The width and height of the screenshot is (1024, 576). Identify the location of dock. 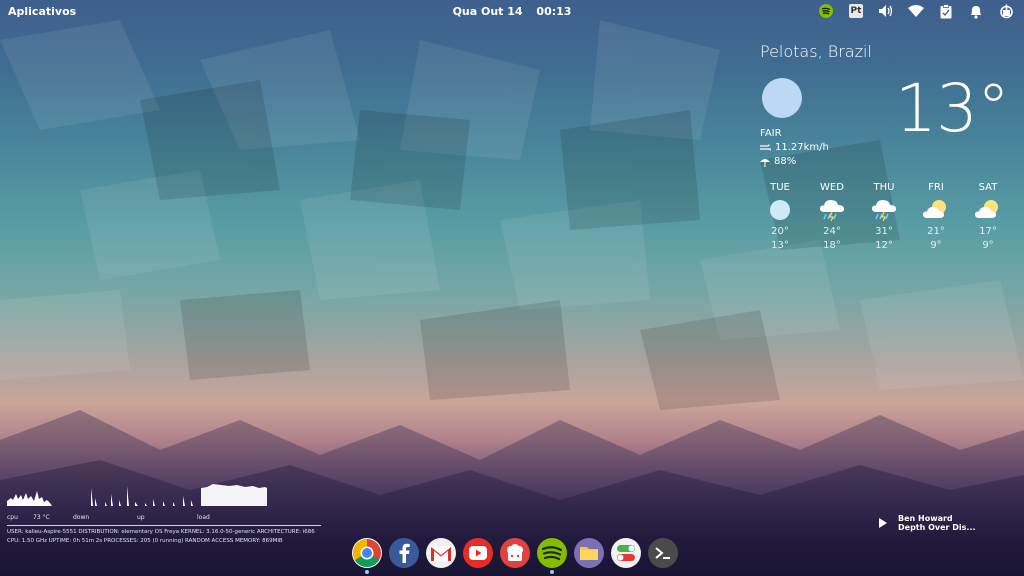
(515, 556).